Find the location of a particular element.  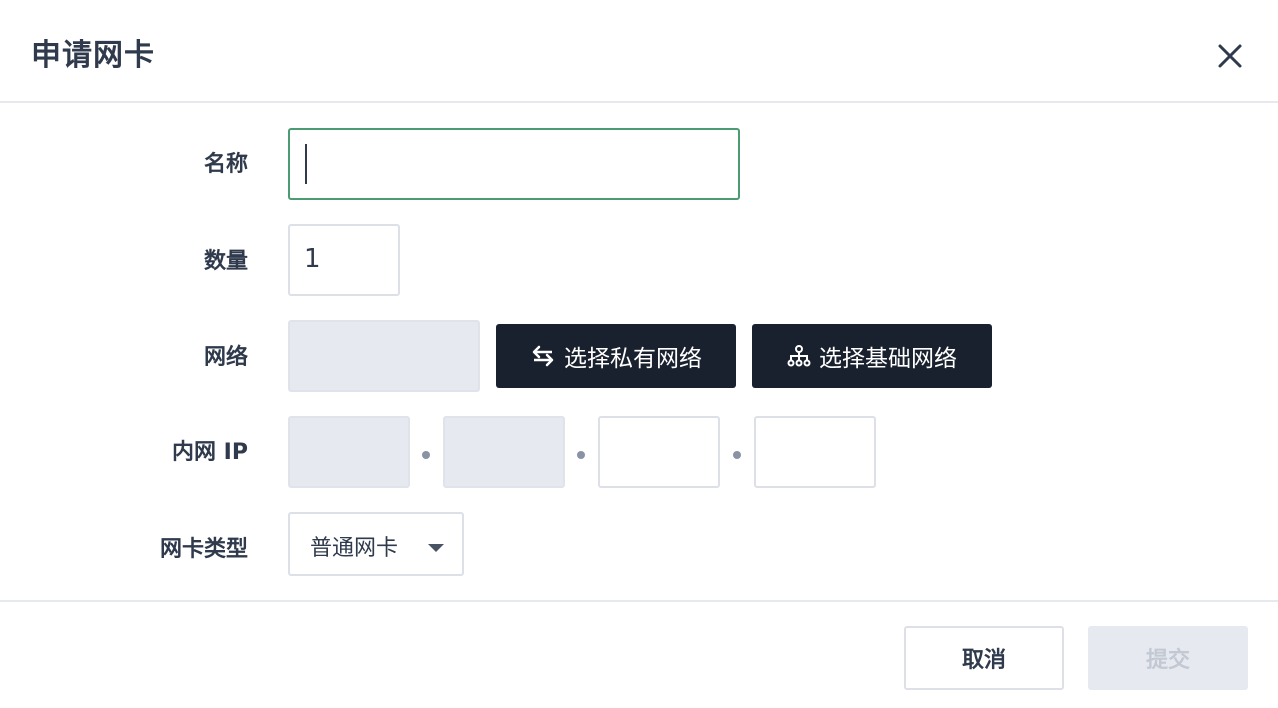

network-label: 网络 is located at coordinates (225, 357).